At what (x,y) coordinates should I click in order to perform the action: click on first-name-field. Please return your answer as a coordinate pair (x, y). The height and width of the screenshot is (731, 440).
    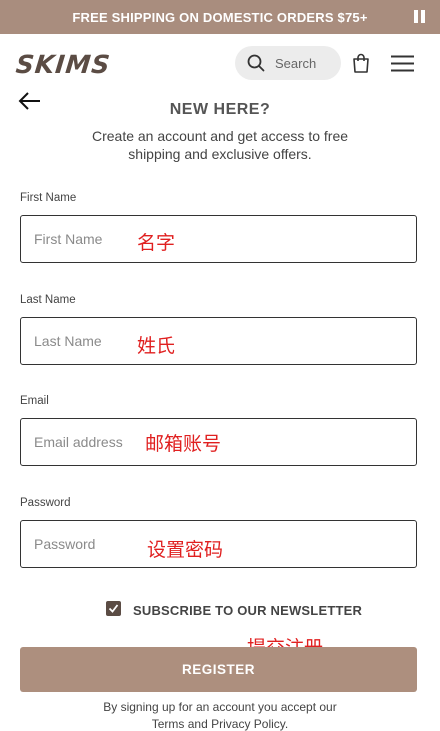
    Looking at the image, I should click on (184, 239).